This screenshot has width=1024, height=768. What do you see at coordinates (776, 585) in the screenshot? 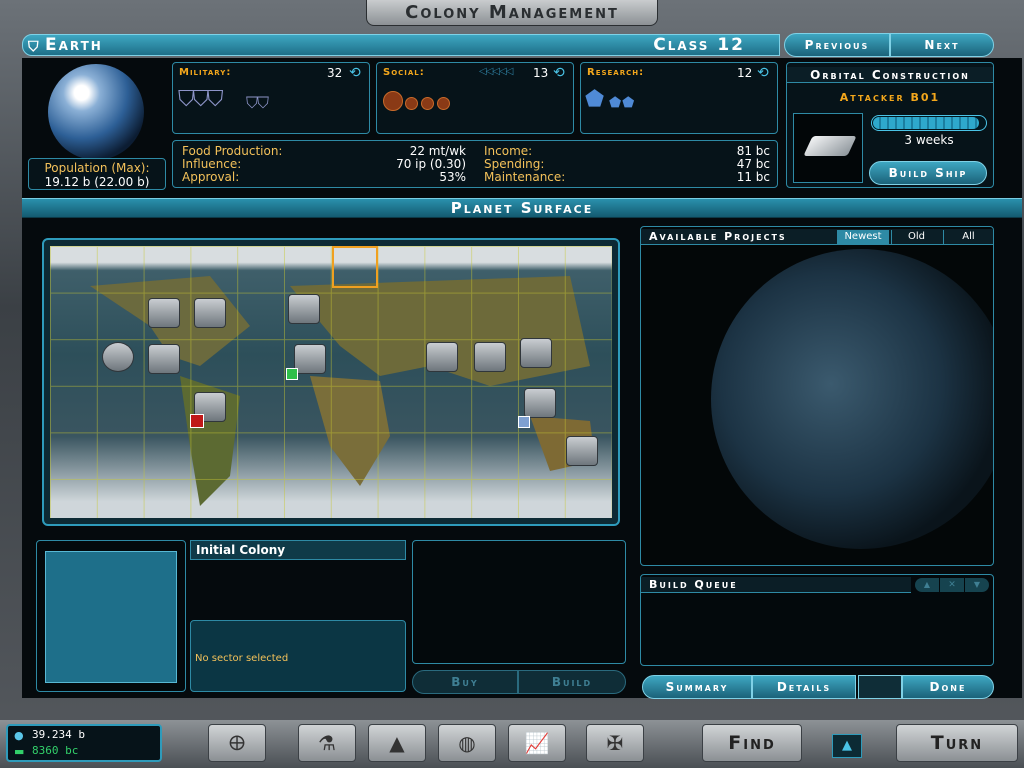
I see `build-queue-title: Build Queue` at bounding box center [776, 585].